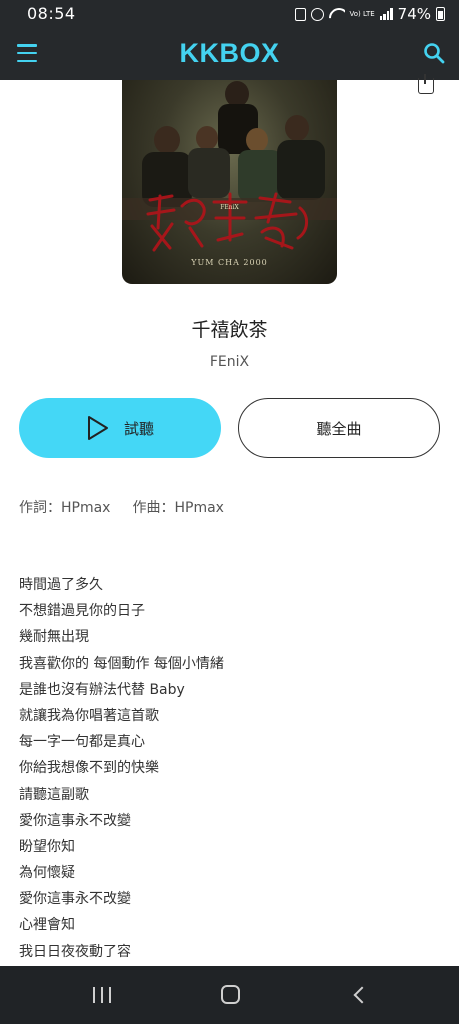 Image resolution: width=459 pixels, height=1024 pixels. I want to click on song-title: 千禧飲茶, so click(229, 330).